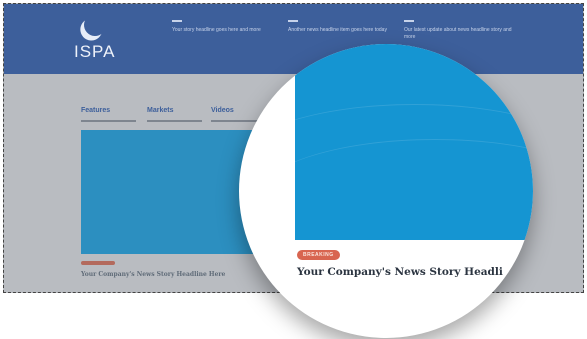 This screenshot has width=587, height=339. Describe the element at coordinates (108, 114) in the screenshot. I see `tab-features: Features` at that location.